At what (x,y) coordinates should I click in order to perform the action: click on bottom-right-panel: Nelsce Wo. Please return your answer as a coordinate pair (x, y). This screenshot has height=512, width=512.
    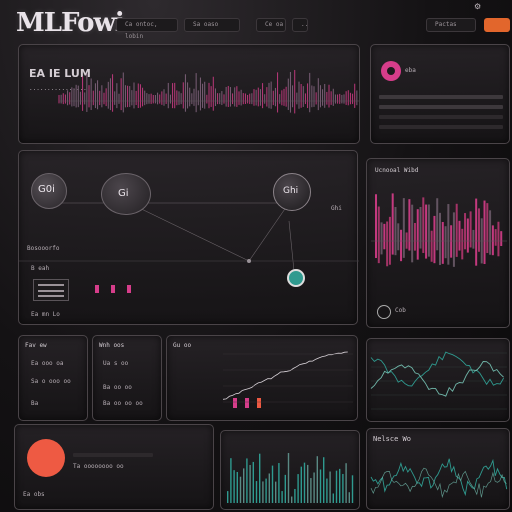
    Looking at the image, I should click on (438, 469).